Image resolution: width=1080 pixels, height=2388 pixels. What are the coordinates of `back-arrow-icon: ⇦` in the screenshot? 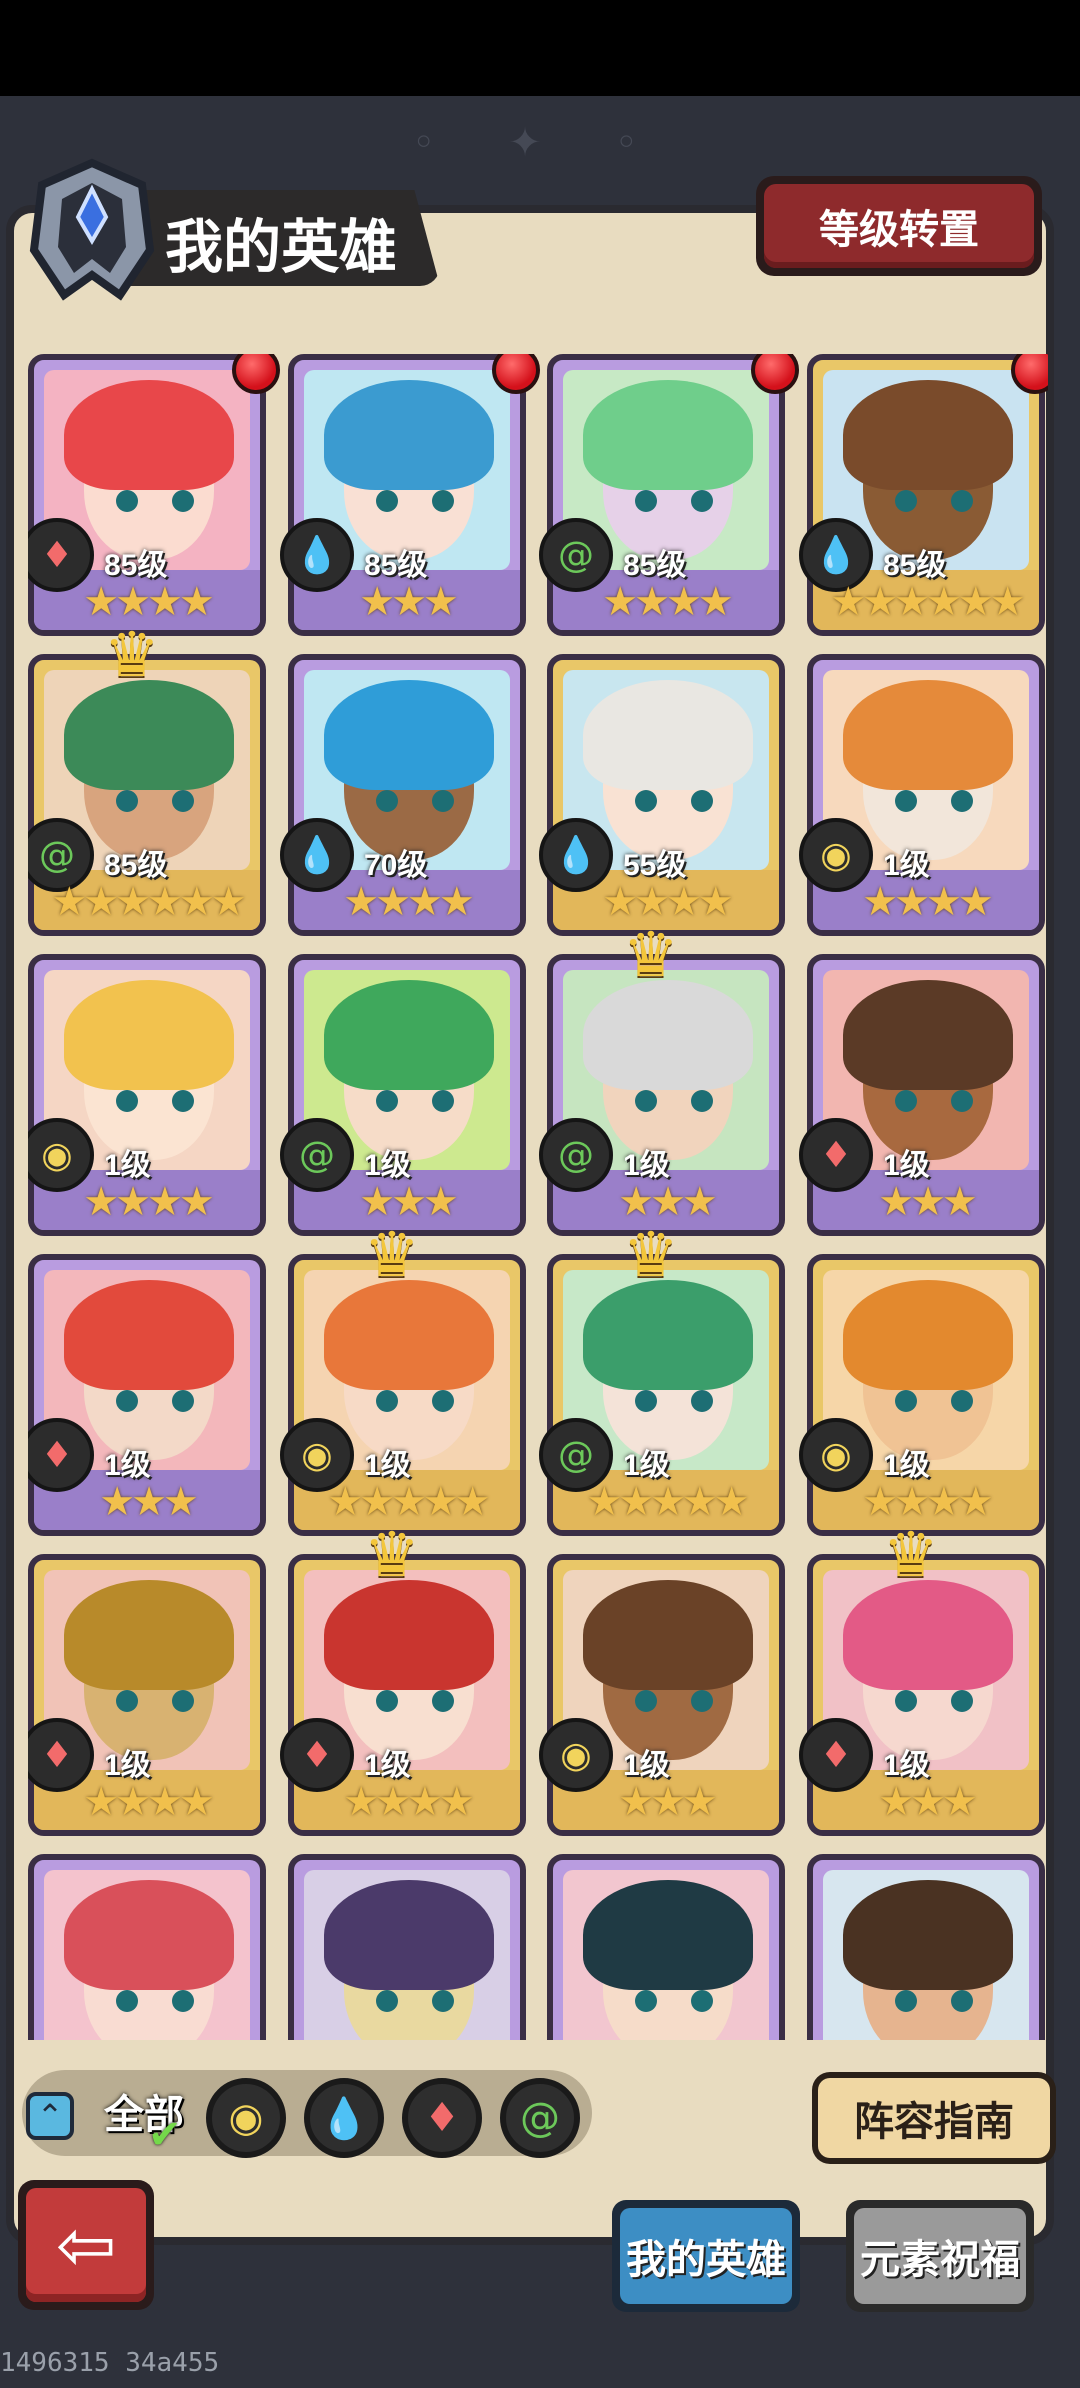 It's located at (86, 2245).